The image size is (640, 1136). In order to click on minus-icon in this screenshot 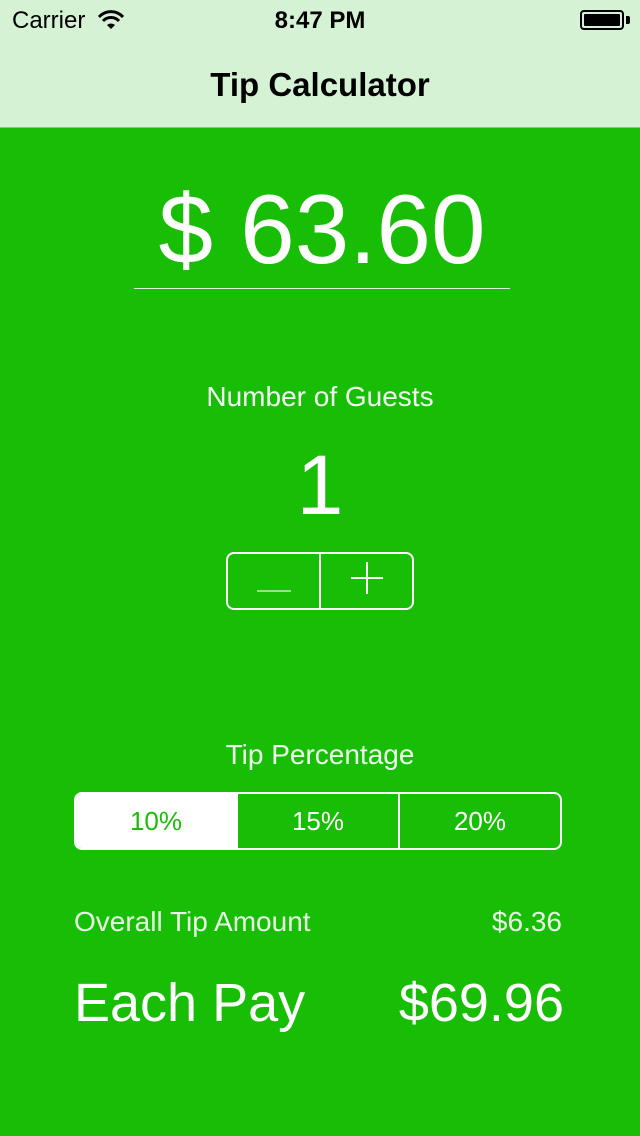, I will do `click(273, 581)`.